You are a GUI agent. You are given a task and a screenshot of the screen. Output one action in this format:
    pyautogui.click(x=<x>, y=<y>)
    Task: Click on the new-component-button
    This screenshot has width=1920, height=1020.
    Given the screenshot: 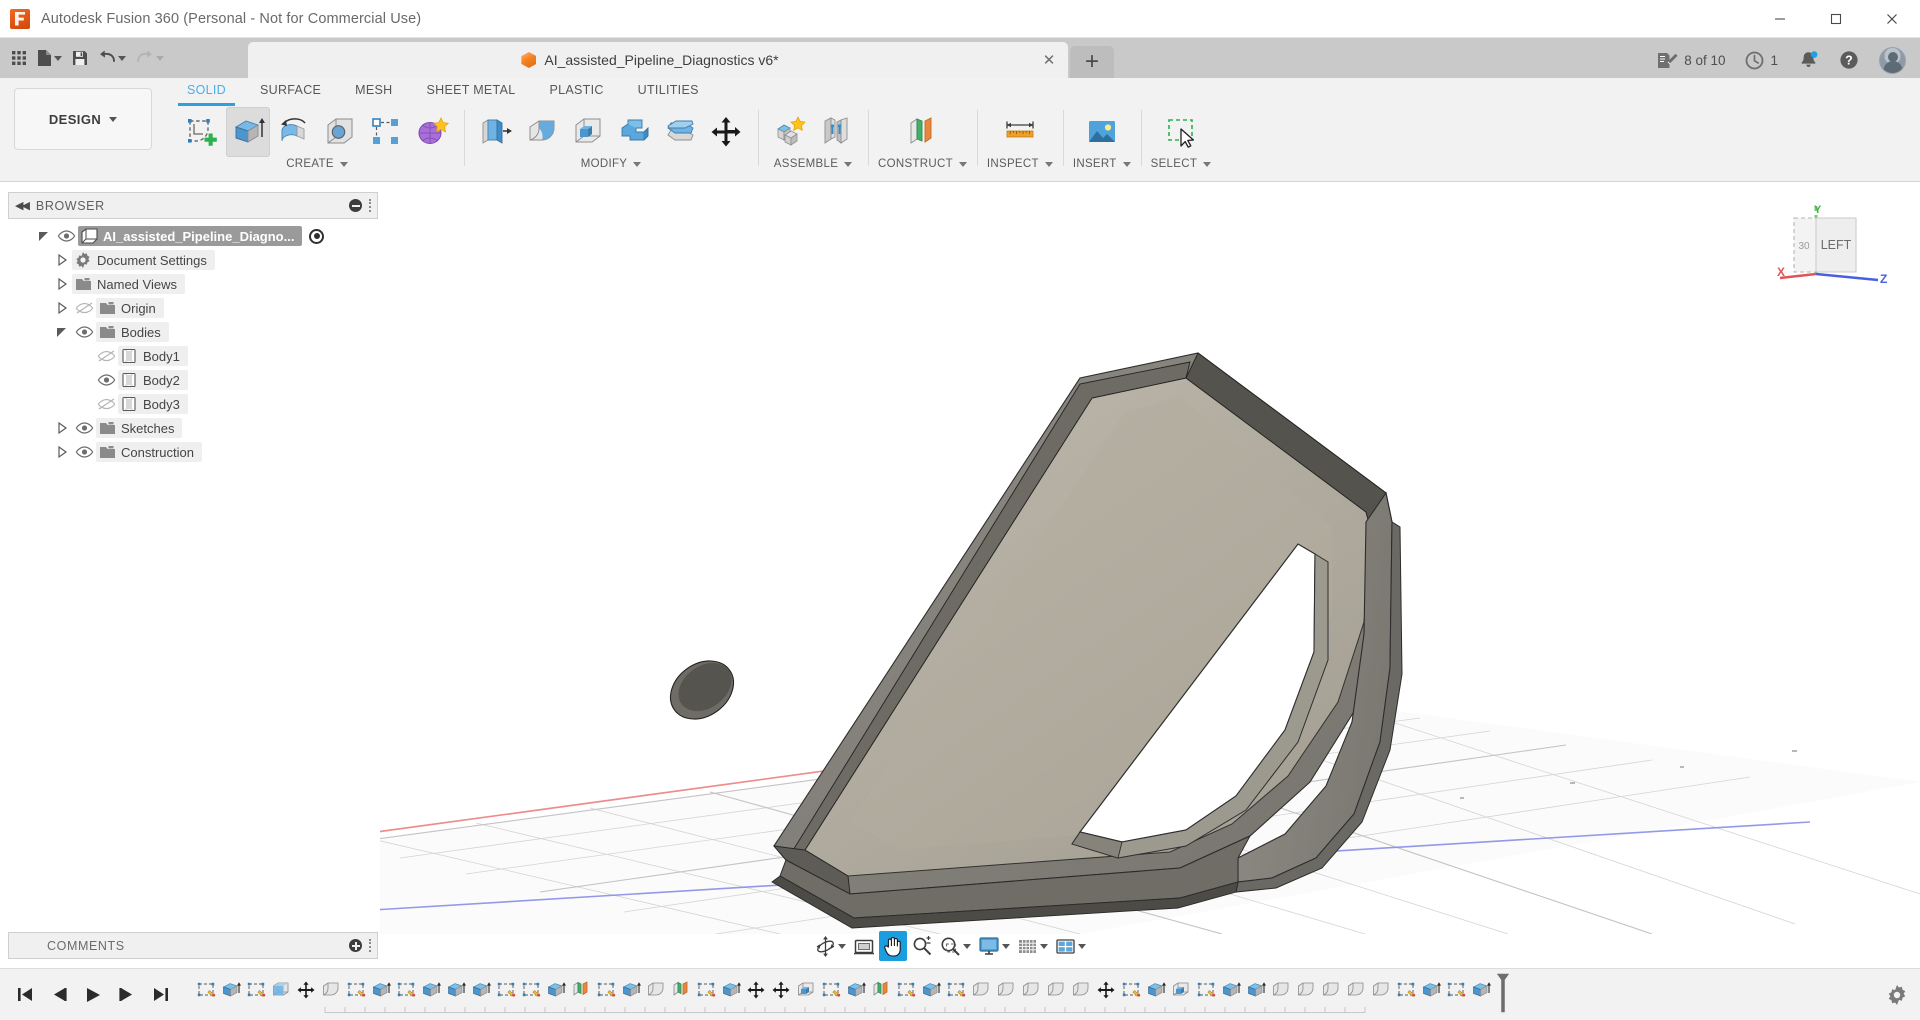 What is the action you would take?
    pyautogui.click(x=790, y=132)
    